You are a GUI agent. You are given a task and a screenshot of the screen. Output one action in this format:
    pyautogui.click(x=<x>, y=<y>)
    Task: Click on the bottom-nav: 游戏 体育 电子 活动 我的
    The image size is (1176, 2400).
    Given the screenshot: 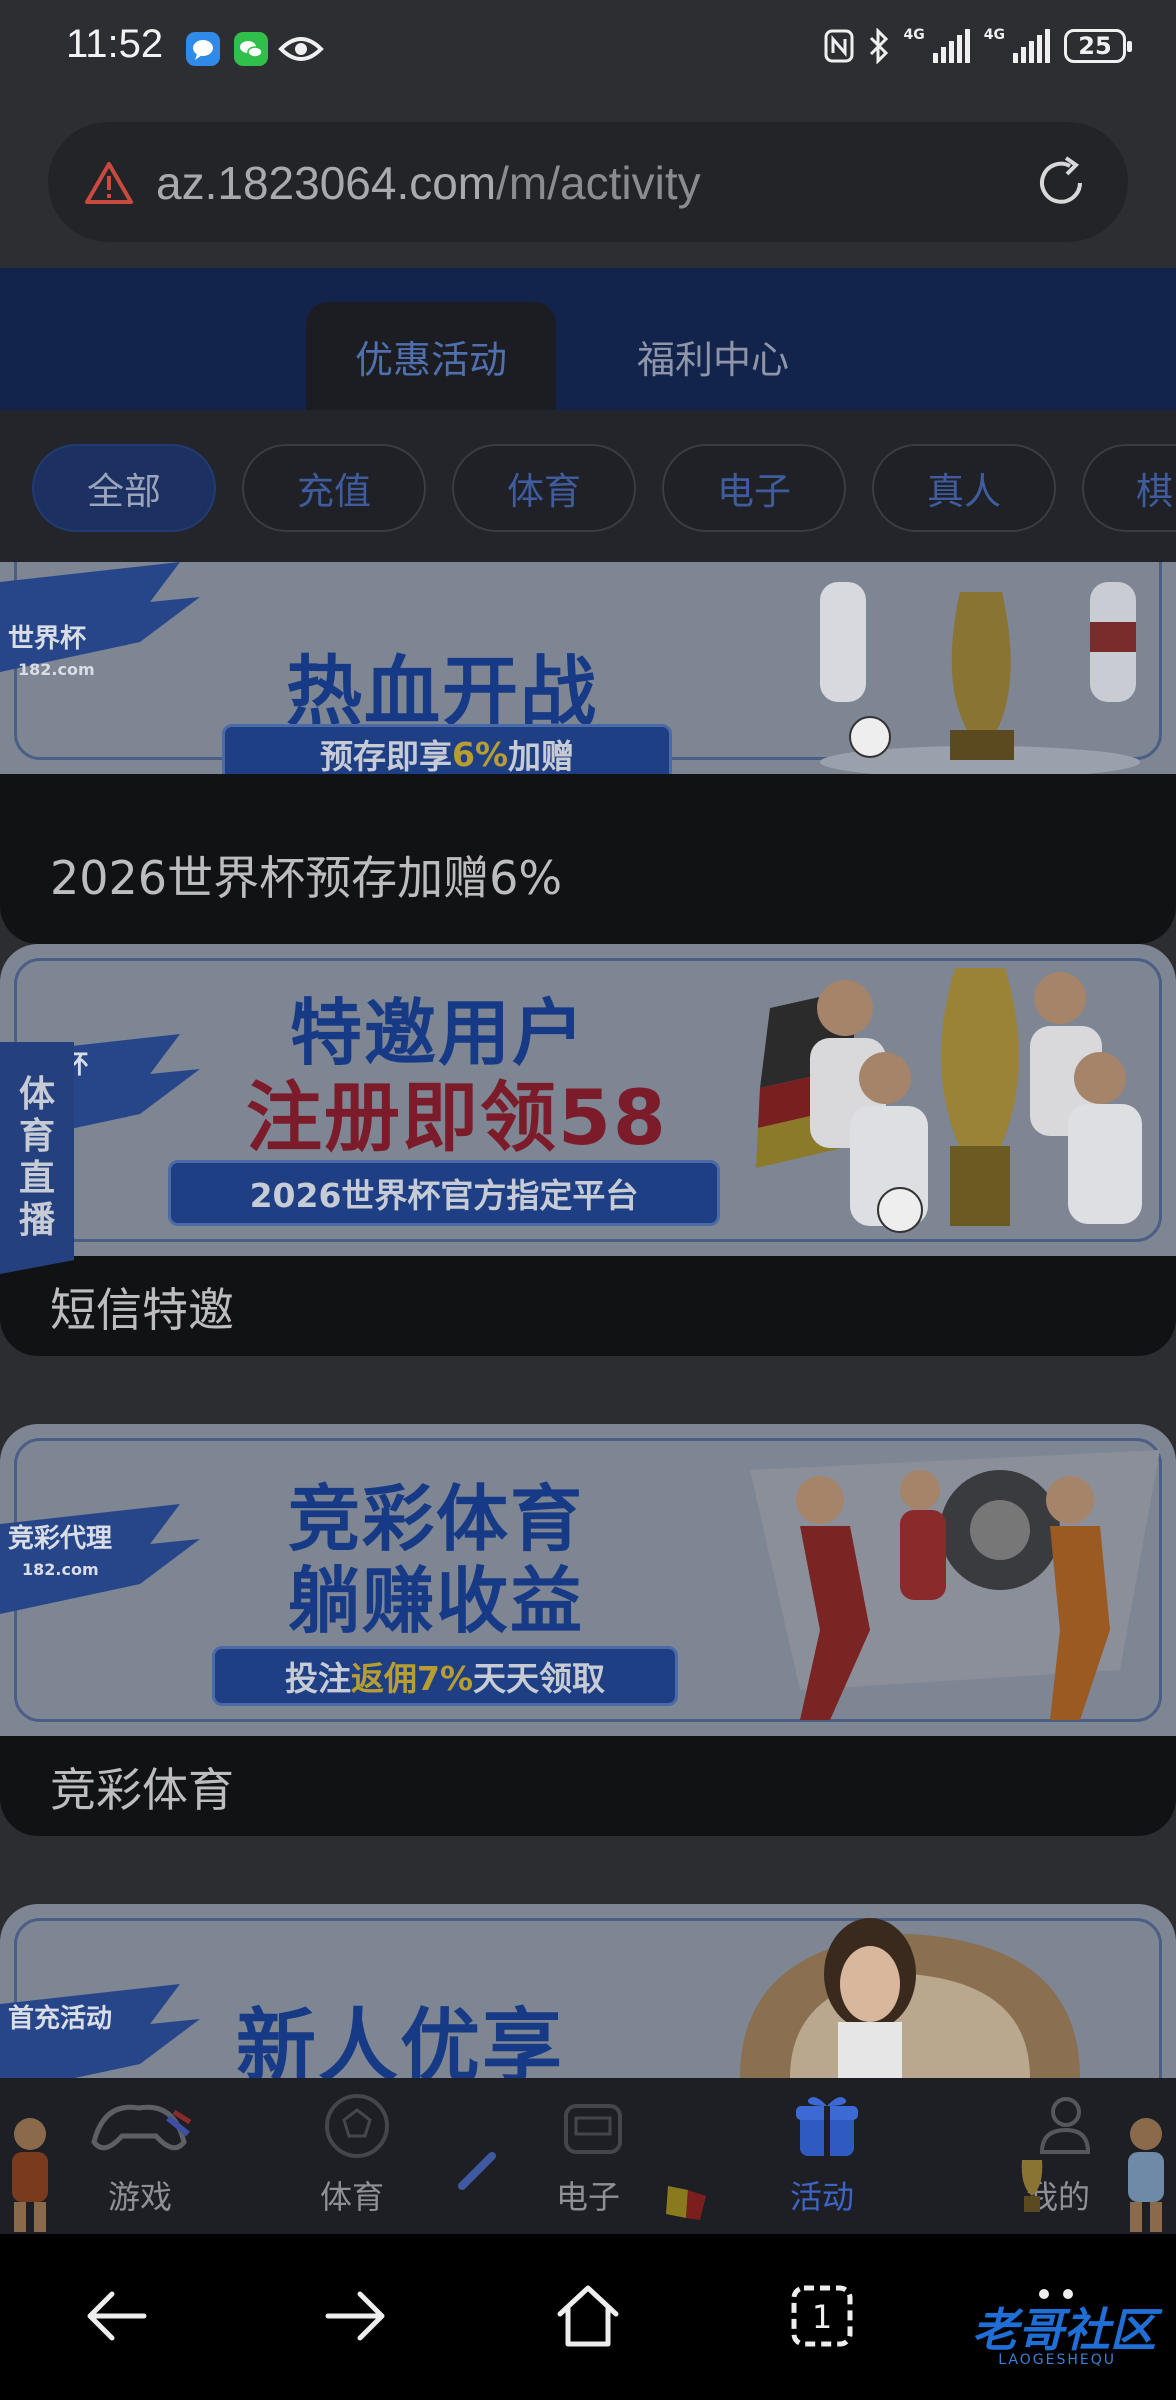 What is the action you would take?
    pyautogui.click(x=588, y=2156)
    